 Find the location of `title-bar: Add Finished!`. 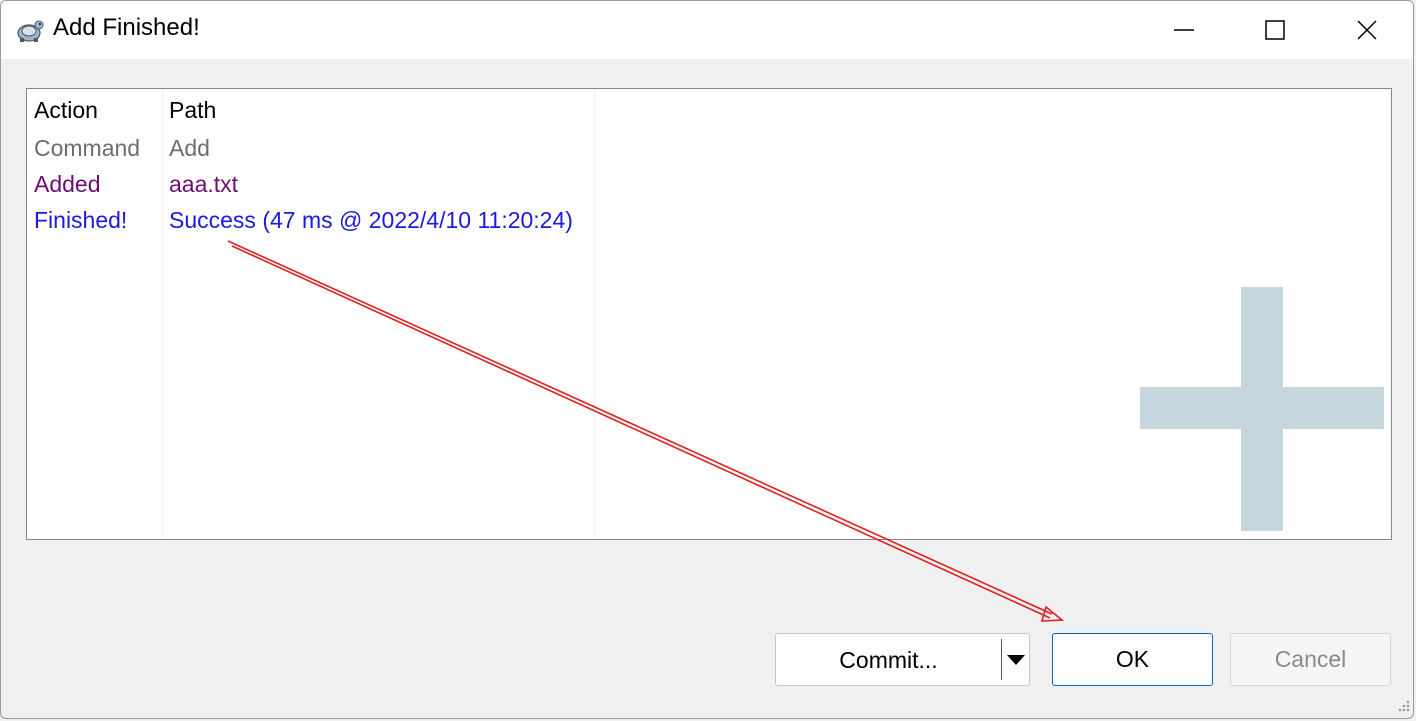

title-bar: Add Finished! is located at coordinates (707, 30).